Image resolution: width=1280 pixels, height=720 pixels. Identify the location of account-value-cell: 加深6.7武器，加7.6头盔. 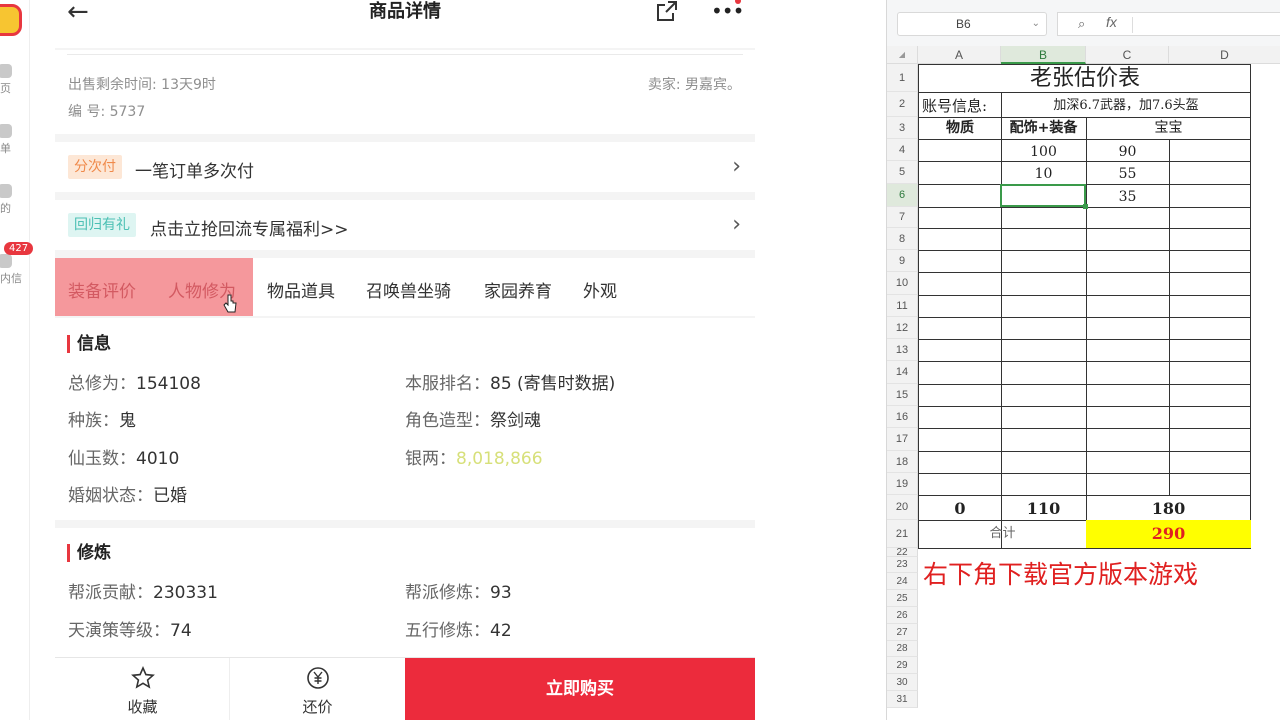
(1126, 106).